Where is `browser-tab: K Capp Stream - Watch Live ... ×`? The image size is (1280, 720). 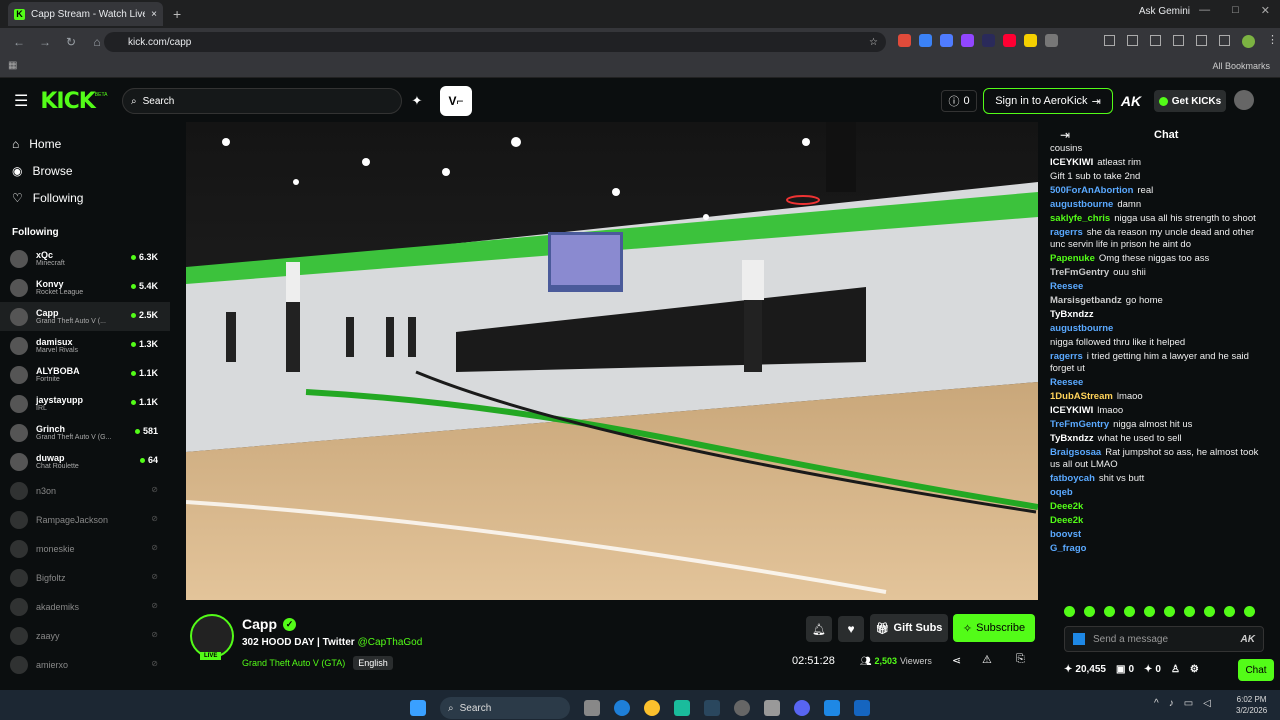 browser-tab: K Capp Stream - Watch Live ... × is located at coordinates (85, 14).